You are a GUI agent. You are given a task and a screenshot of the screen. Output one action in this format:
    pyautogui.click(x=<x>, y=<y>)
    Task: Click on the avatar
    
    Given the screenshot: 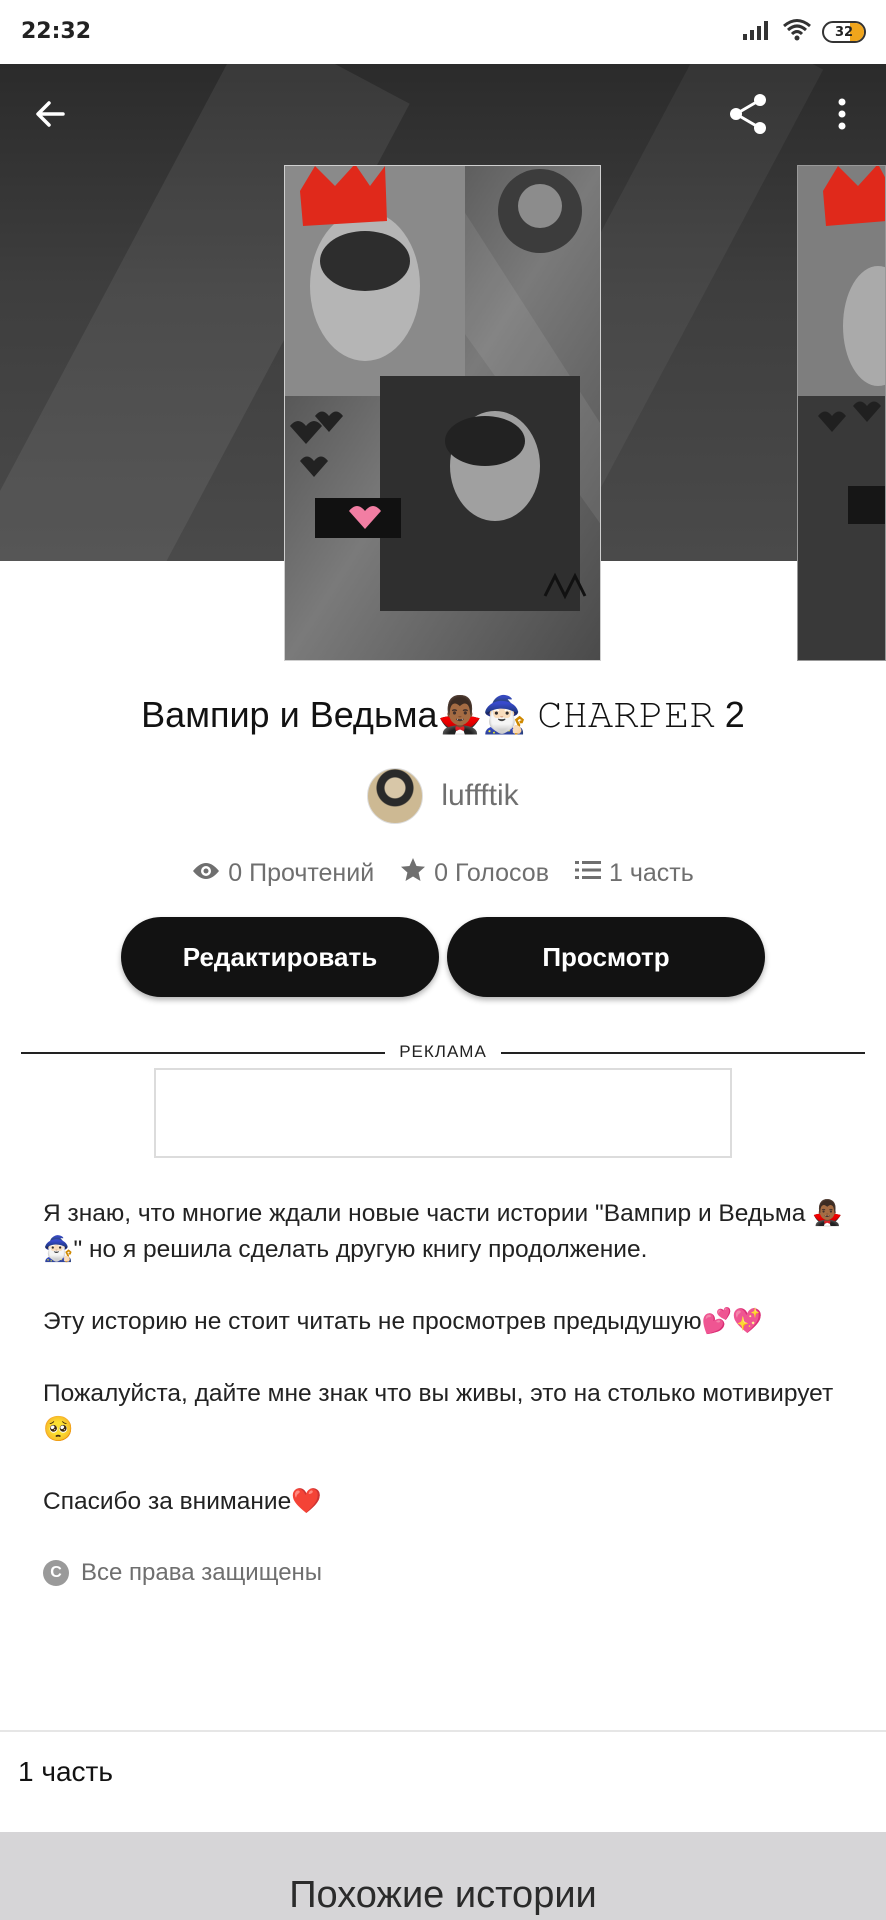 What is the action you would take?
    pyautogui.click(x=395, y=796)
    